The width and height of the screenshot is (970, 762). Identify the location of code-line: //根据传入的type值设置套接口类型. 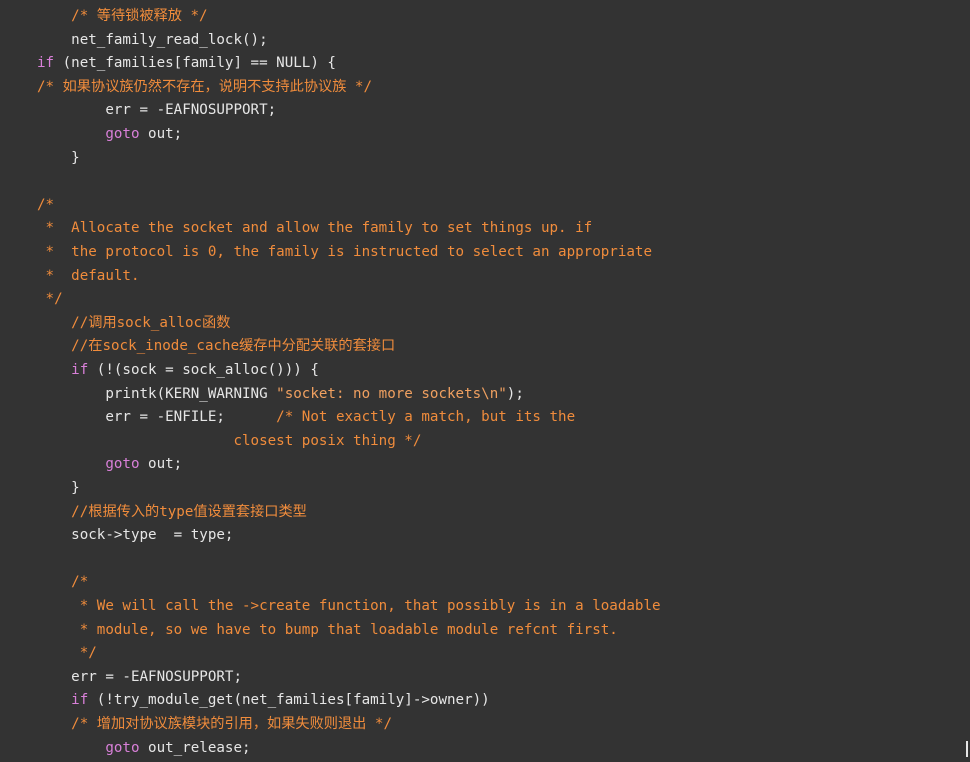
(172, 512).